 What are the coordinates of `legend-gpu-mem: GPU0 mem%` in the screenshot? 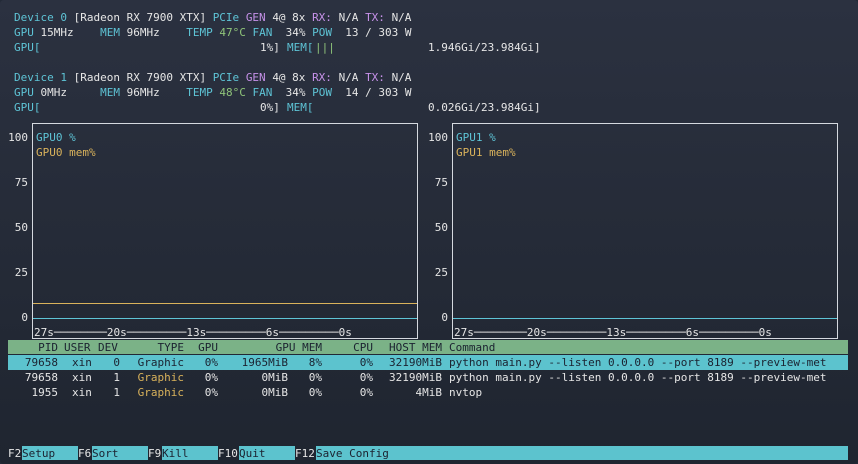 It's located at (66, 152).